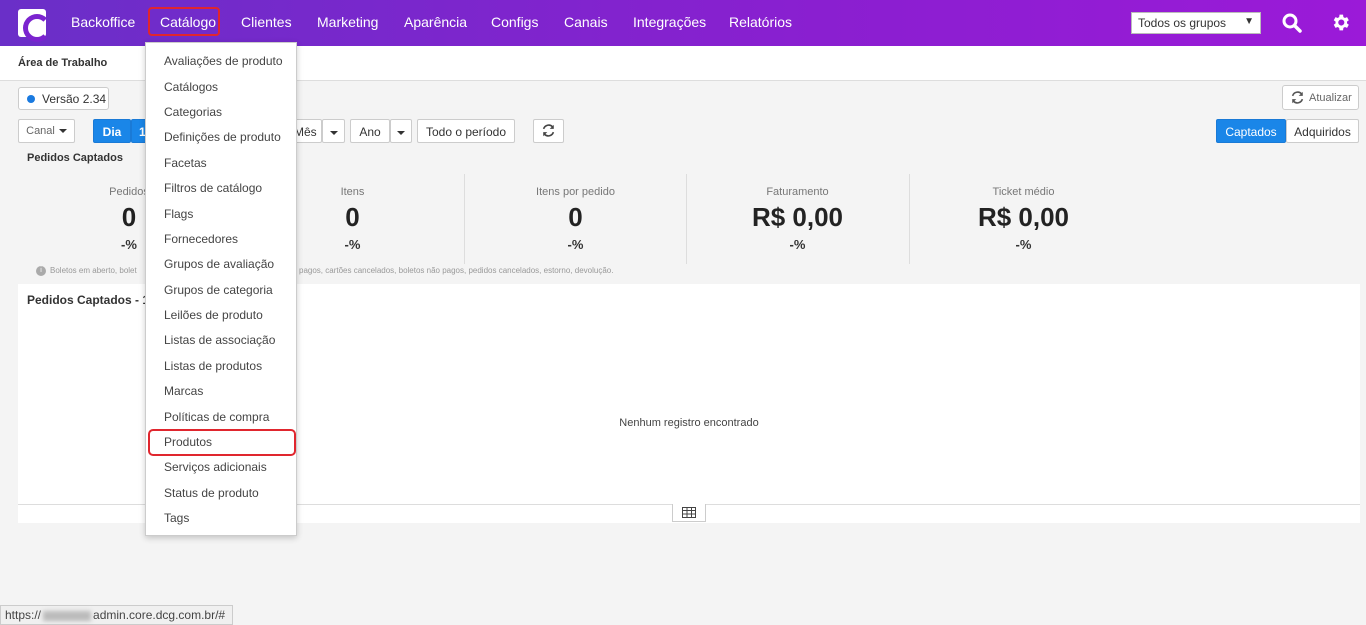 This screenshot has width=1366, height=625. What do you see at coordinates (215, 467) in the screenshot?
I see `menu-item-servicos-adicionais: Serviços adicionais` at bounding box center [215, 467].